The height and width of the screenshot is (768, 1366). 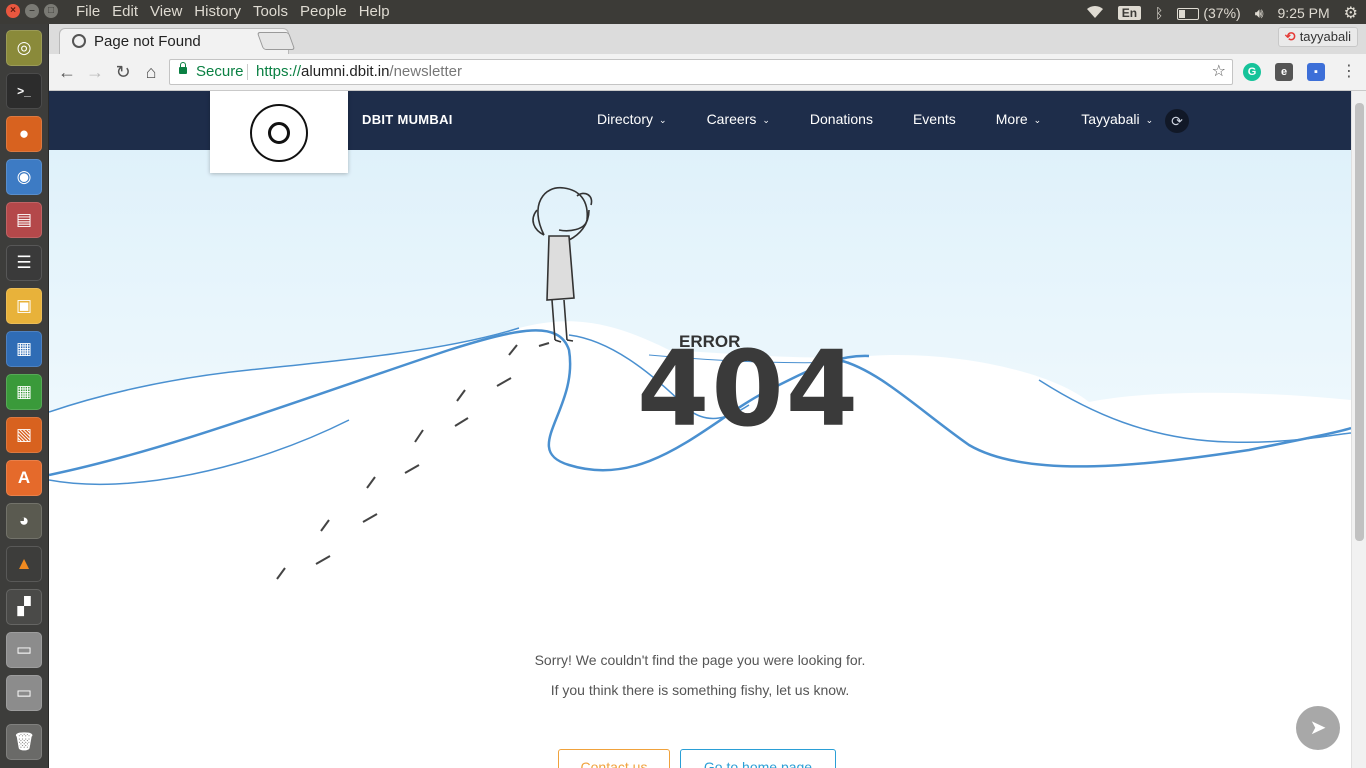 I want to click on firefox-icon: ●, so click(x=24, y=134).